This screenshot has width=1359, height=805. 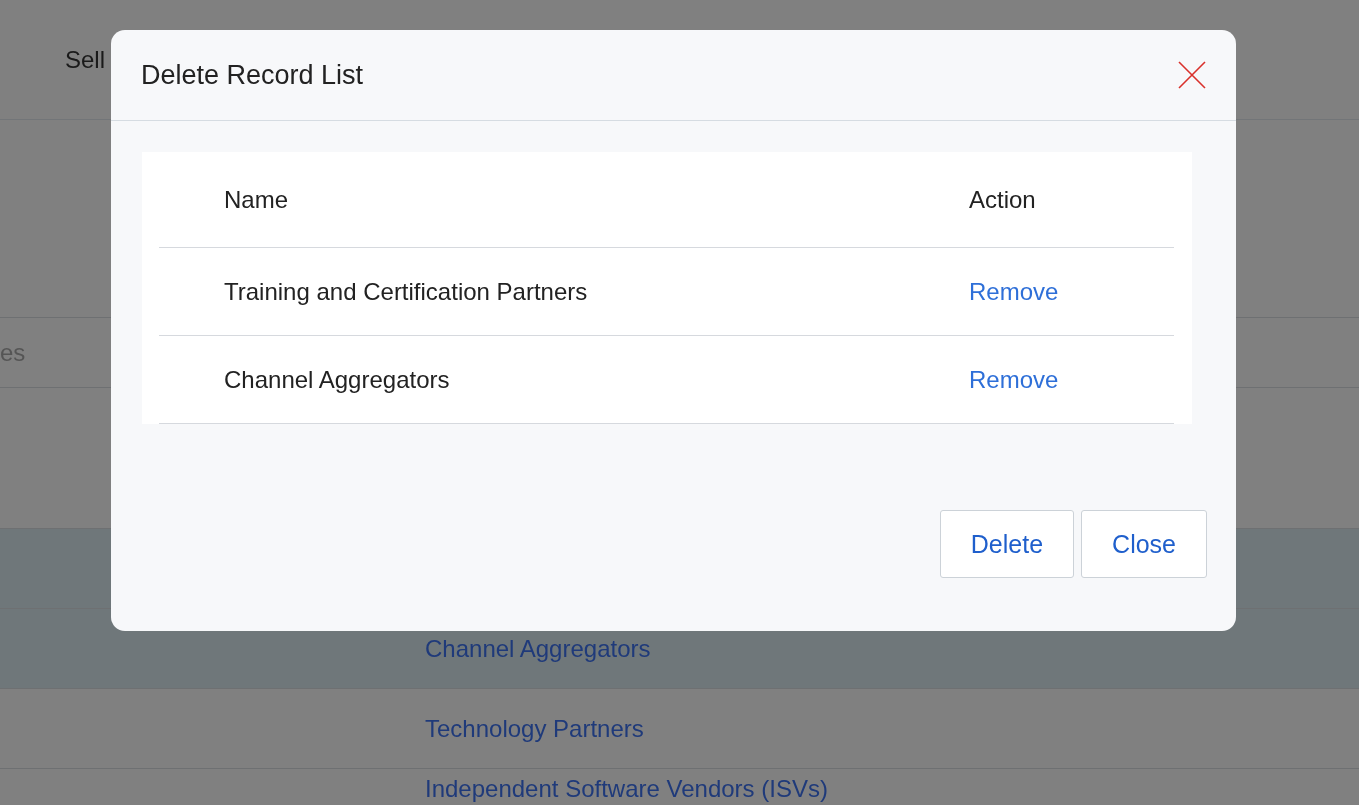 What do you see at coordinates (85, 59) in the screenshot?
I see `page-heading: Sell` at bounding box center [85, 59].